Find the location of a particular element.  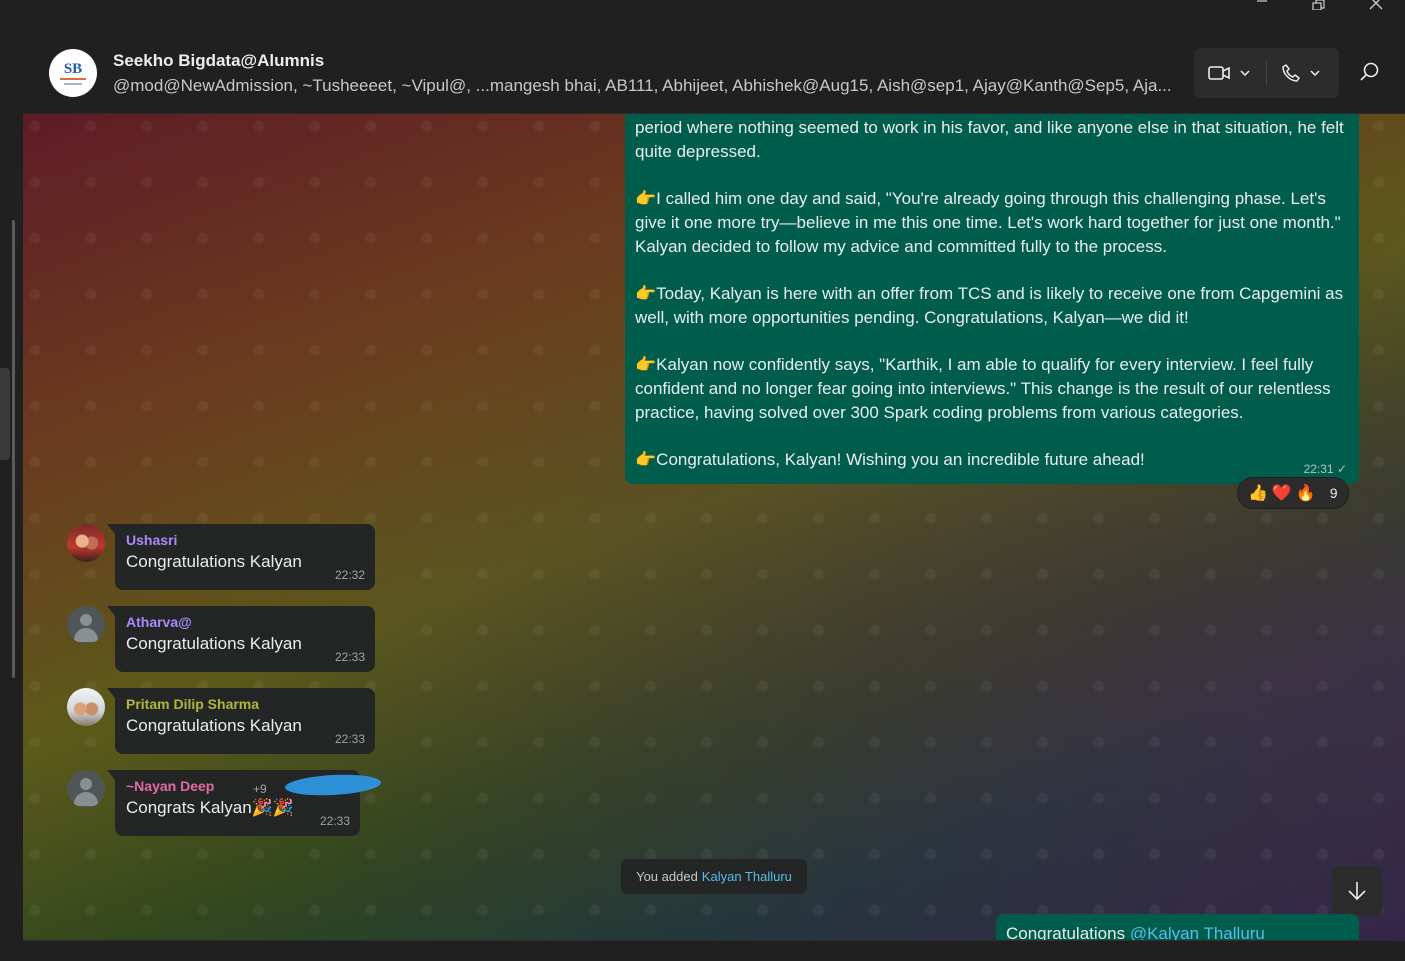

message-composer is located at coordinates (714, 950).